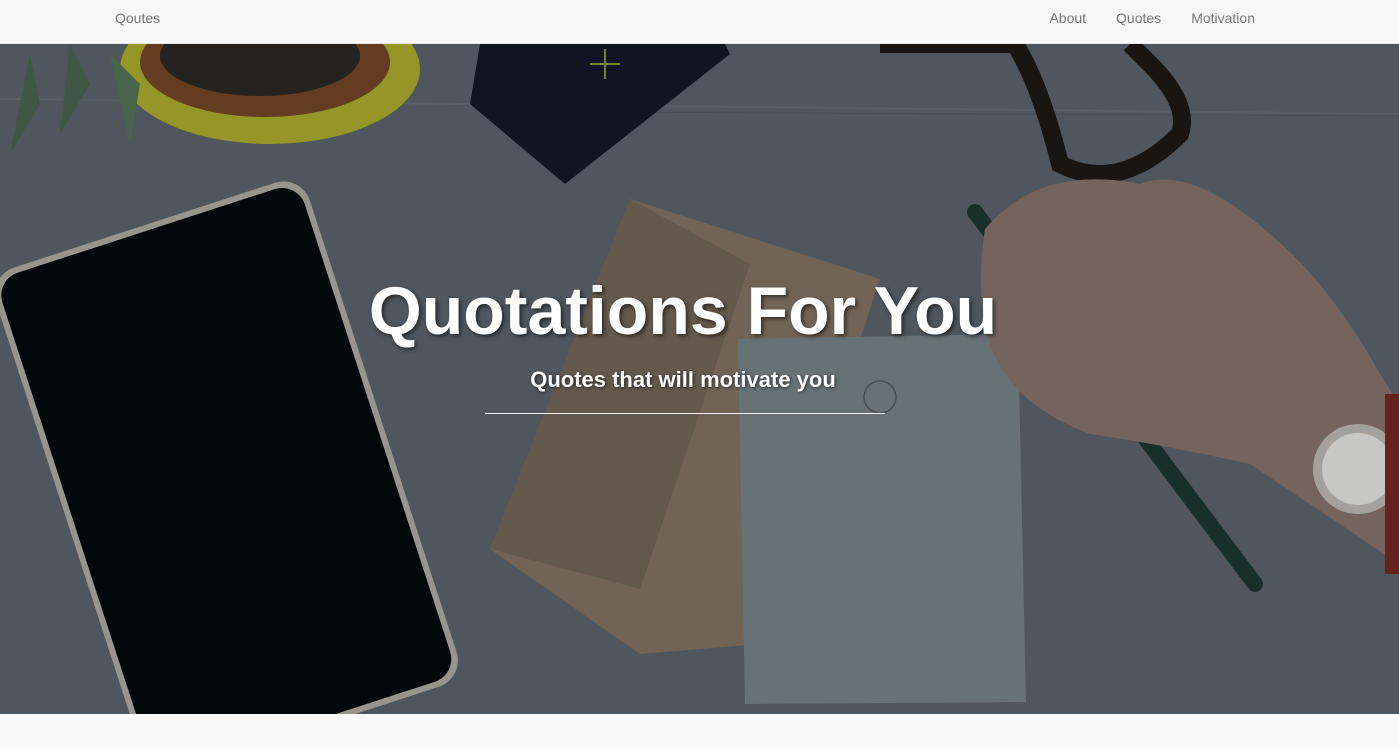 The height and width of the screenshot is (749, 1399). I want to click on page-bottom-strip, so click(699, 731).